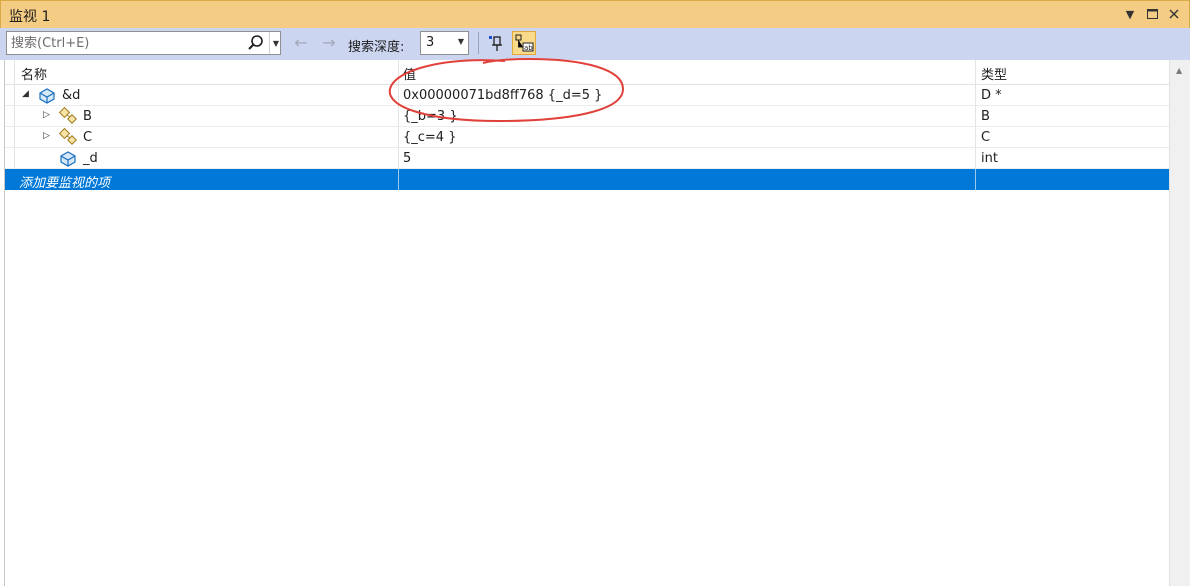 The image size is (1190, 586). Describe the element at coordinates (25, 94) in the screenshot. I see `collapse-icon: ◢` at that location.